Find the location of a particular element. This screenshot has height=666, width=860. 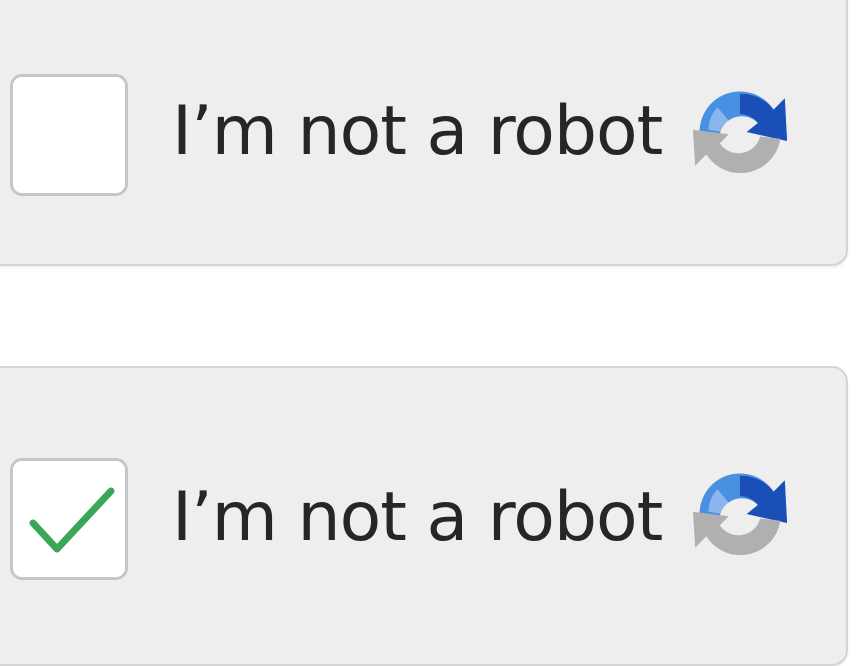

checkmark-icon is located at coordinates (72, 520).